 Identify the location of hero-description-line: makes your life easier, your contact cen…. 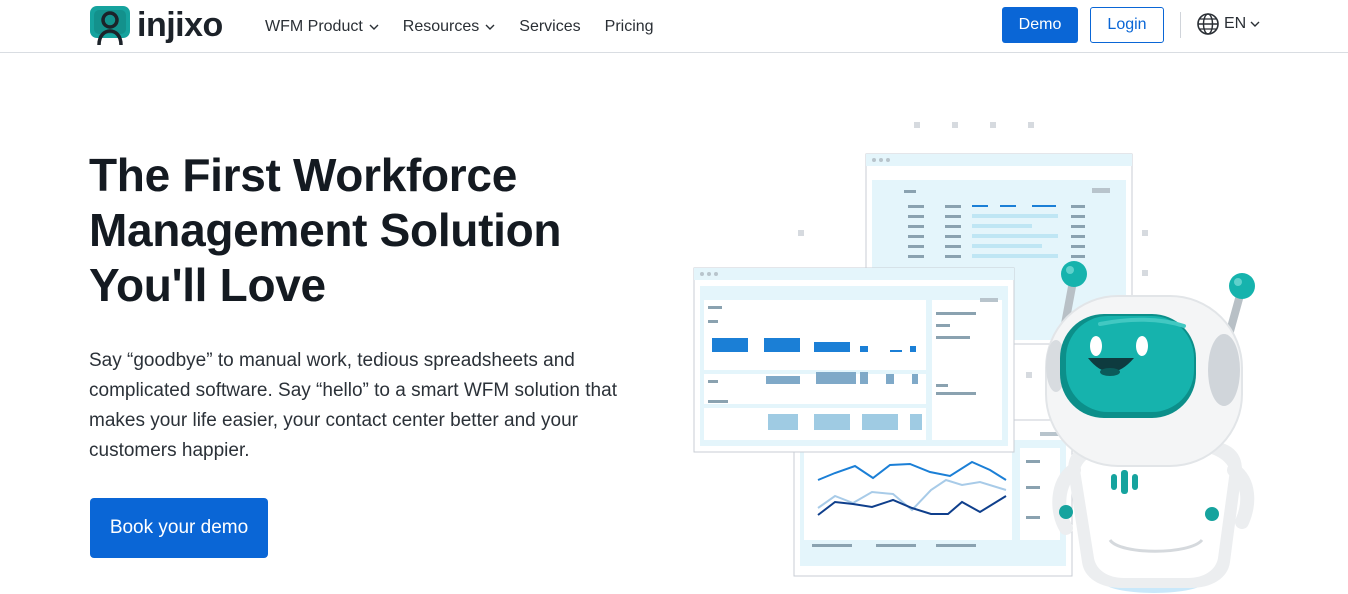
(333, 420).